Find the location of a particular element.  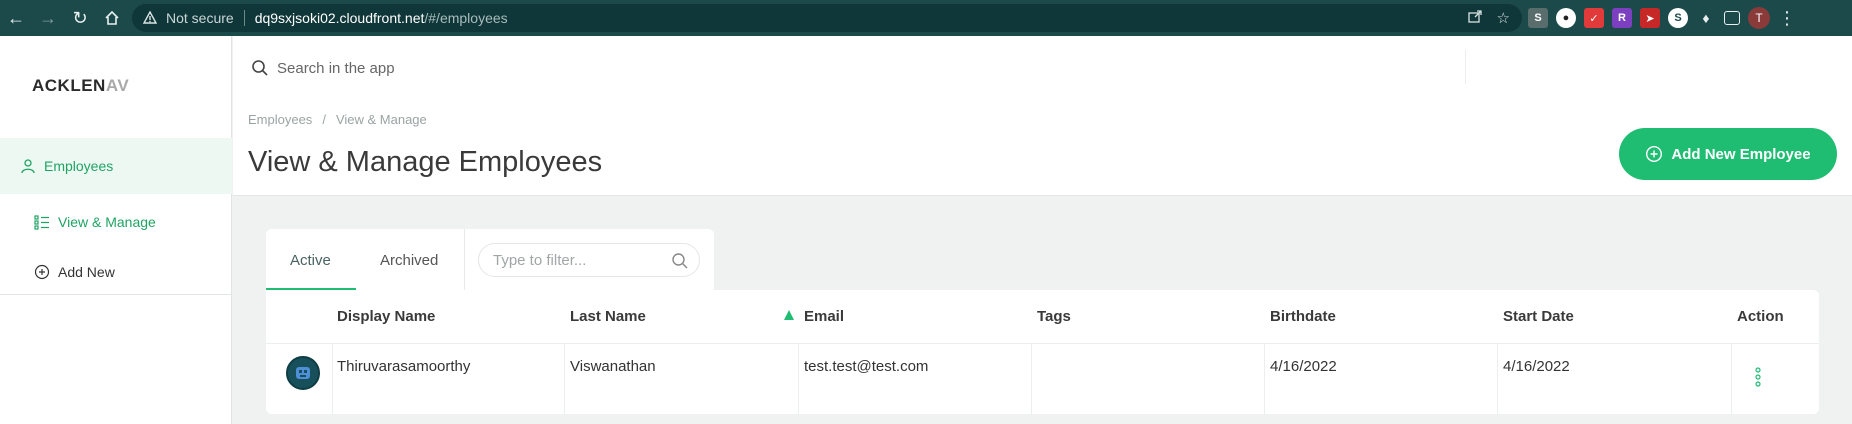

column-start-date: Start Date is located at coordinates (1538, 316).